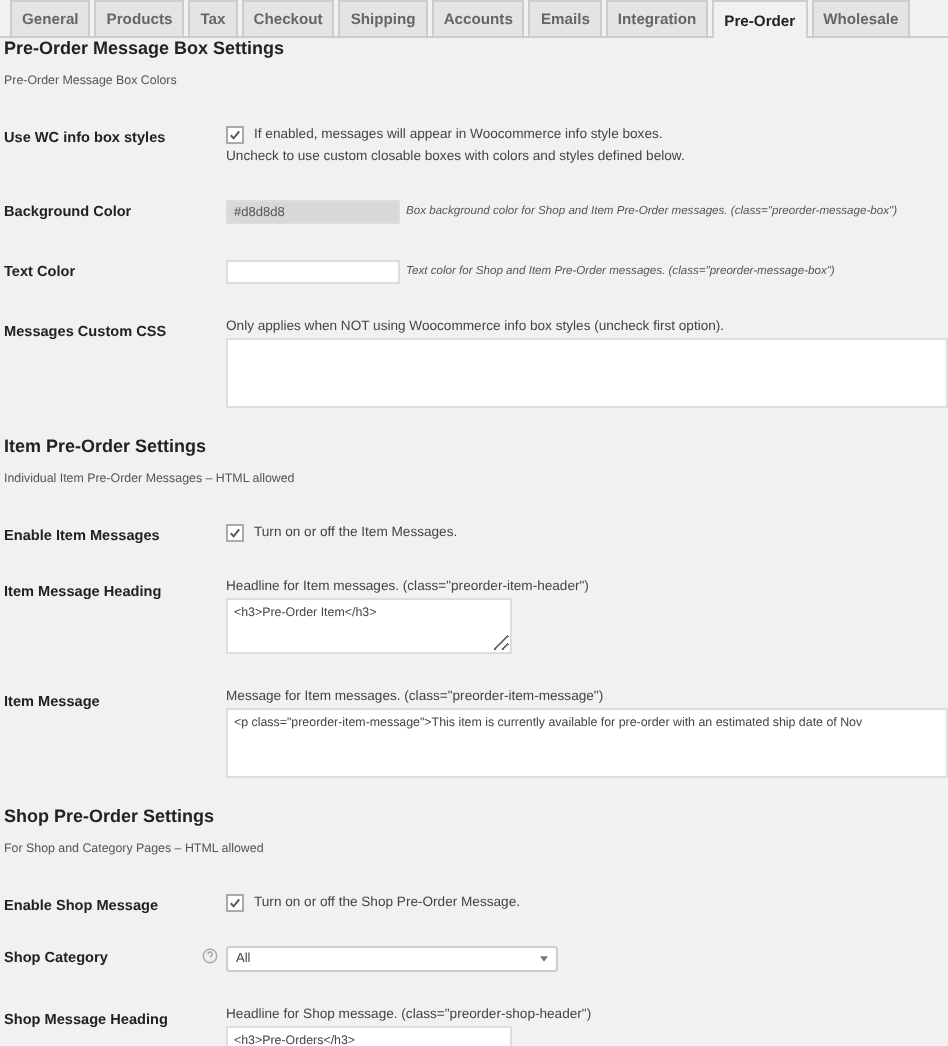  Describe the element at coordinates (313, 272) in the screenshot. I see `color-input` at that location.